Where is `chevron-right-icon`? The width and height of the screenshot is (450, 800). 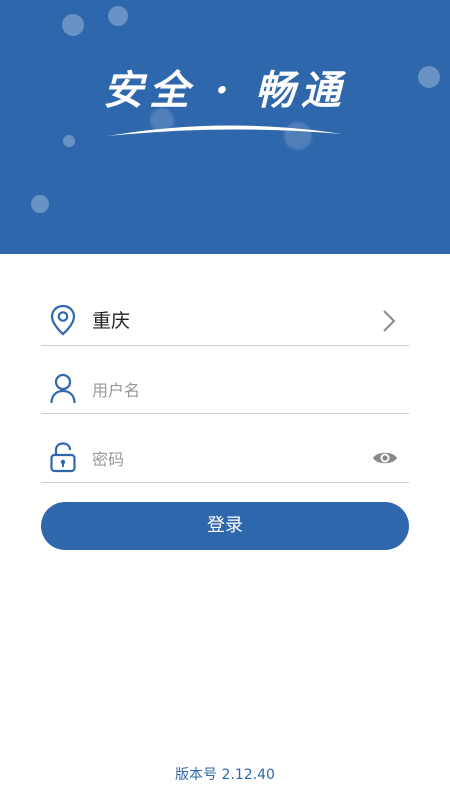 chevron-right-icon is located at coordinates (389, 321).